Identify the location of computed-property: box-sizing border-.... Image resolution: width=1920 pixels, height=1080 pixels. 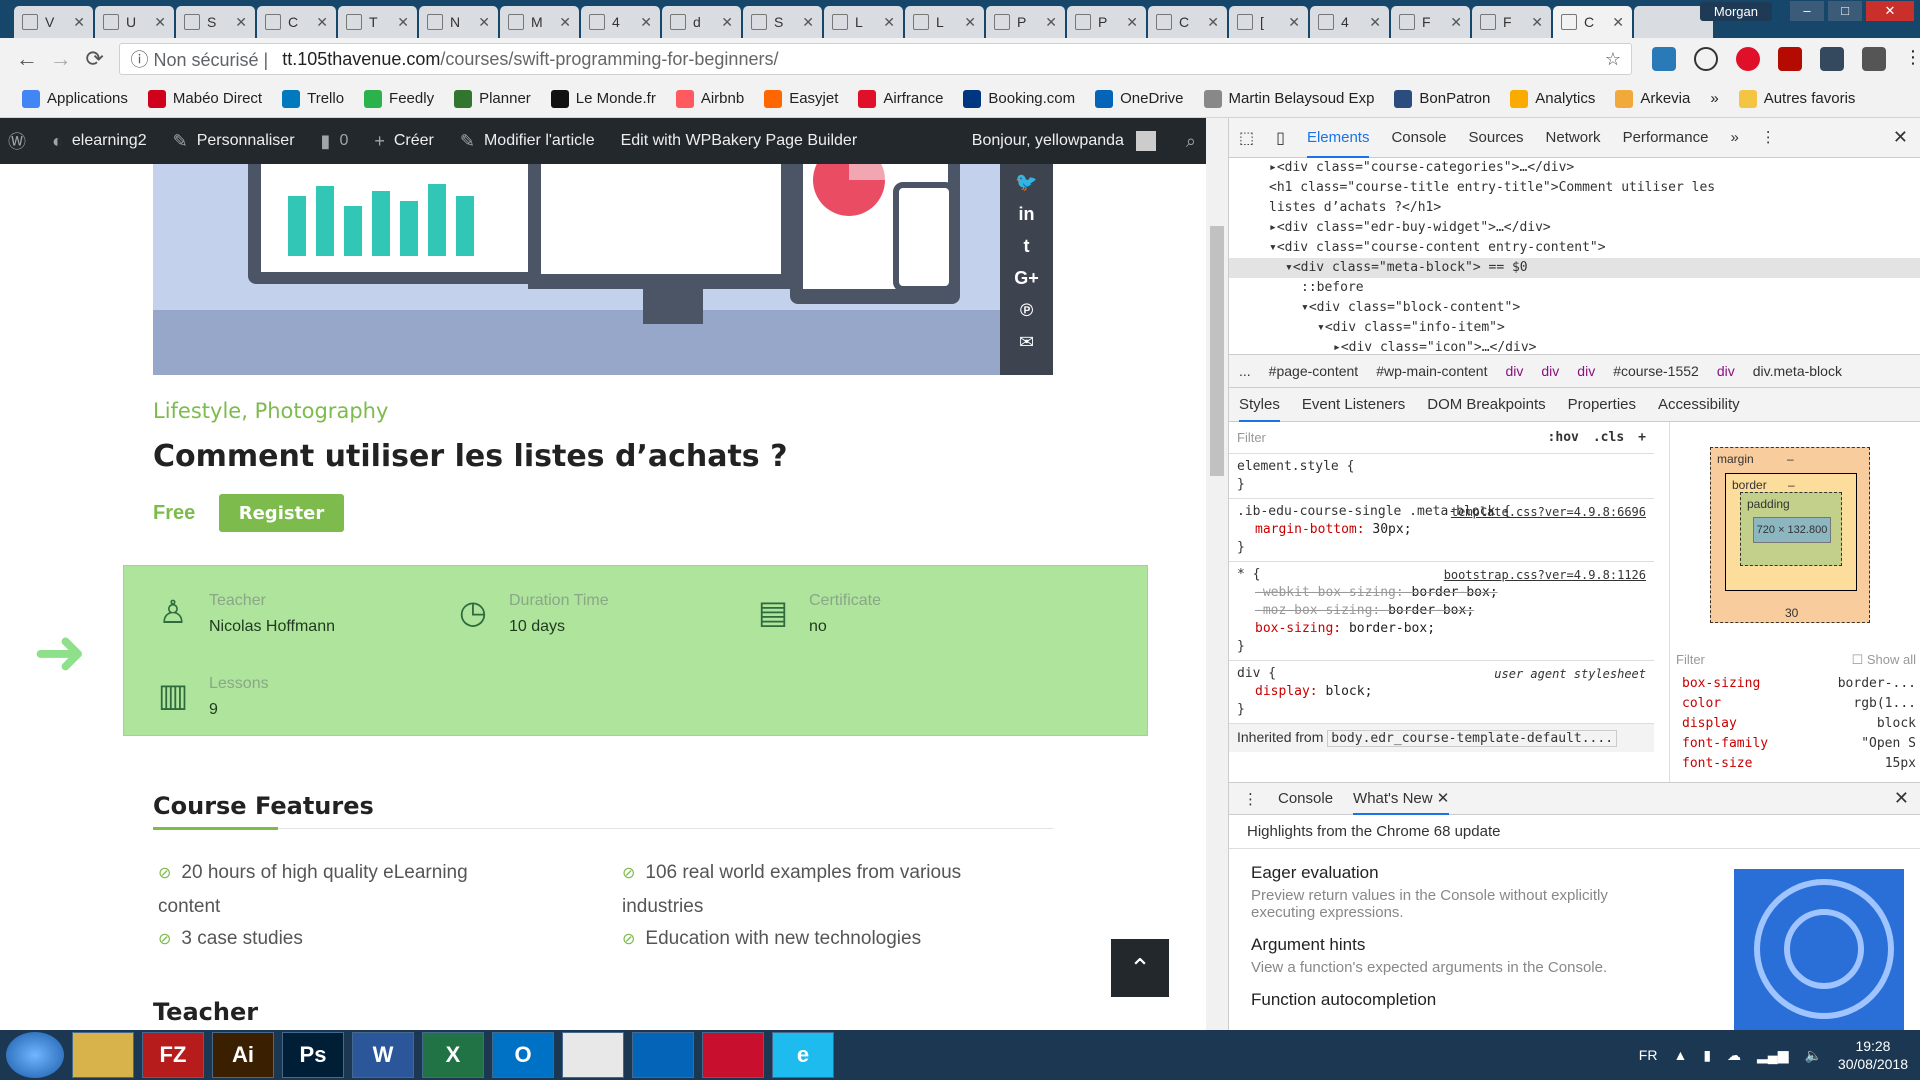
(1795, 684).